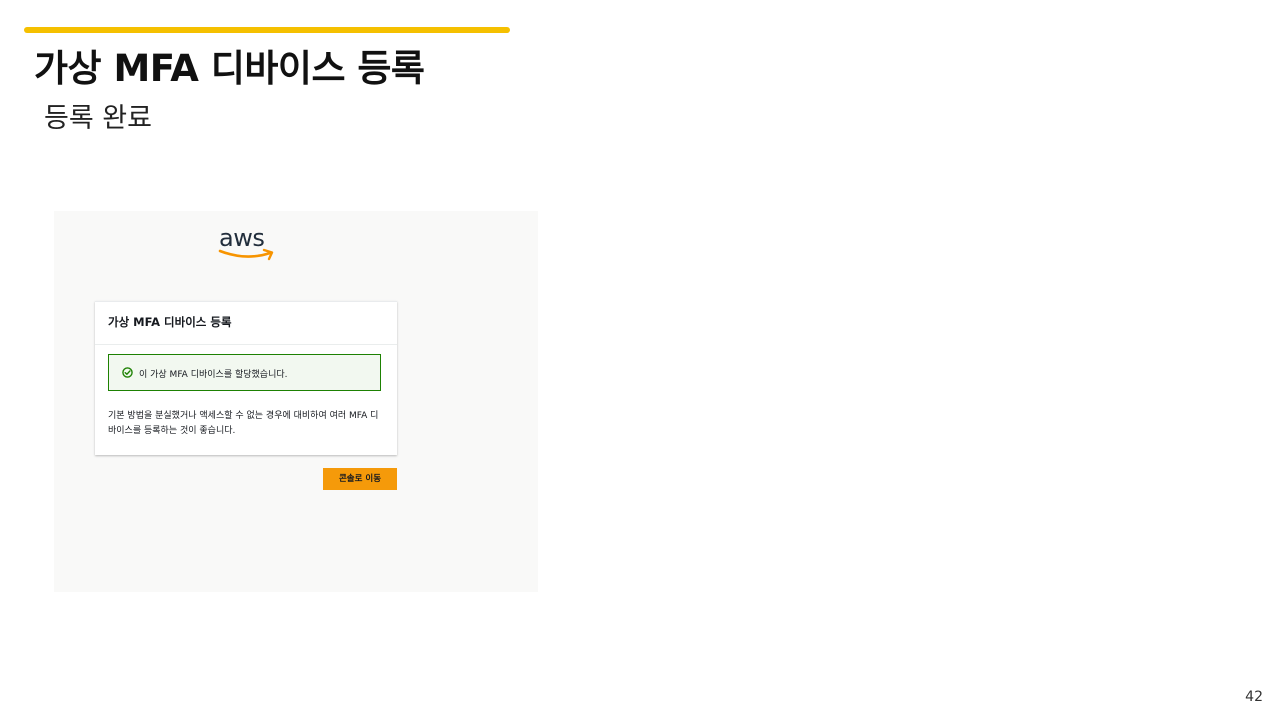  I want to click on card-title: 가상 MFA 디바이스 등록, so click(170, 322).